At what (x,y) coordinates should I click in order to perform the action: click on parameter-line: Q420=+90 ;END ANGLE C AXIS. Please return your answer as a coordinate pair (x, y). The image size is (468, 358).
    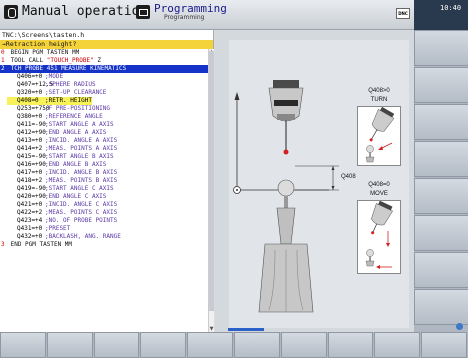
    Looking at the image, I should click on (106, 197).